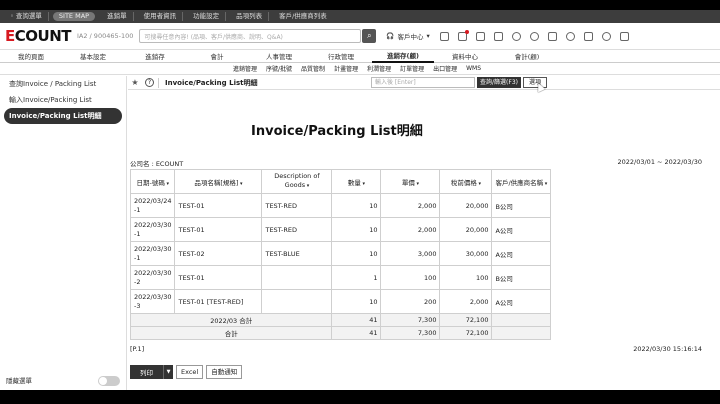  Describe the element at coordinates (297, 229) in the screenshot. I see `cell-description: TEST-RED` at that location.